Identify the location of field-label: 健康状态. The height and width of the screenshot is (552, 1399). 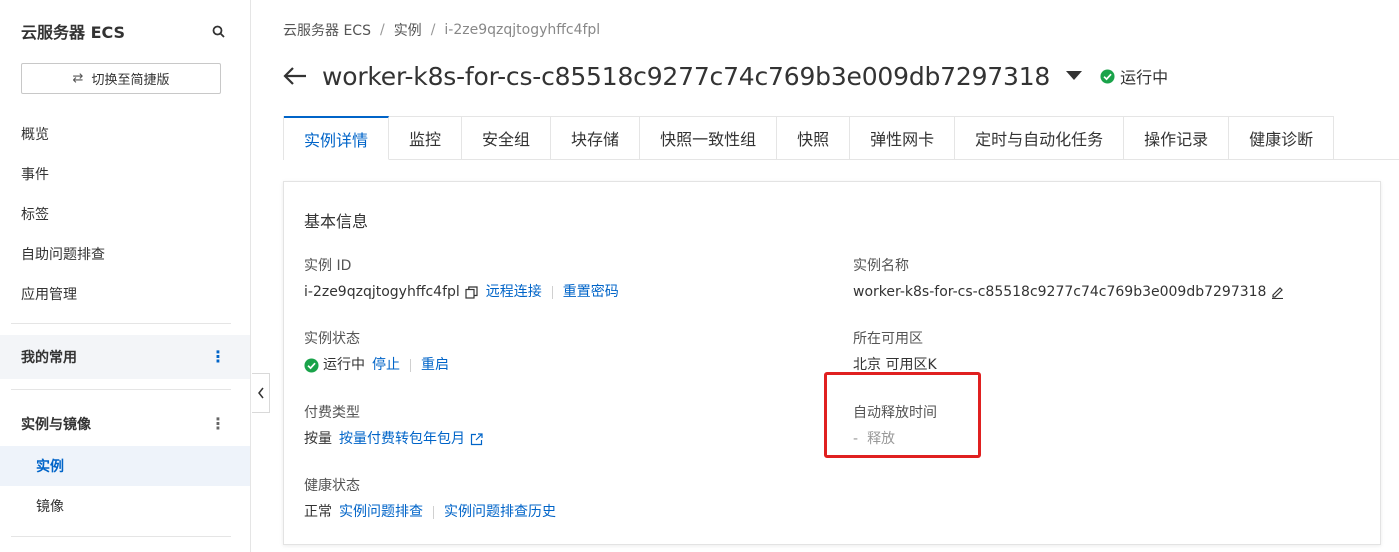
(332, 486).